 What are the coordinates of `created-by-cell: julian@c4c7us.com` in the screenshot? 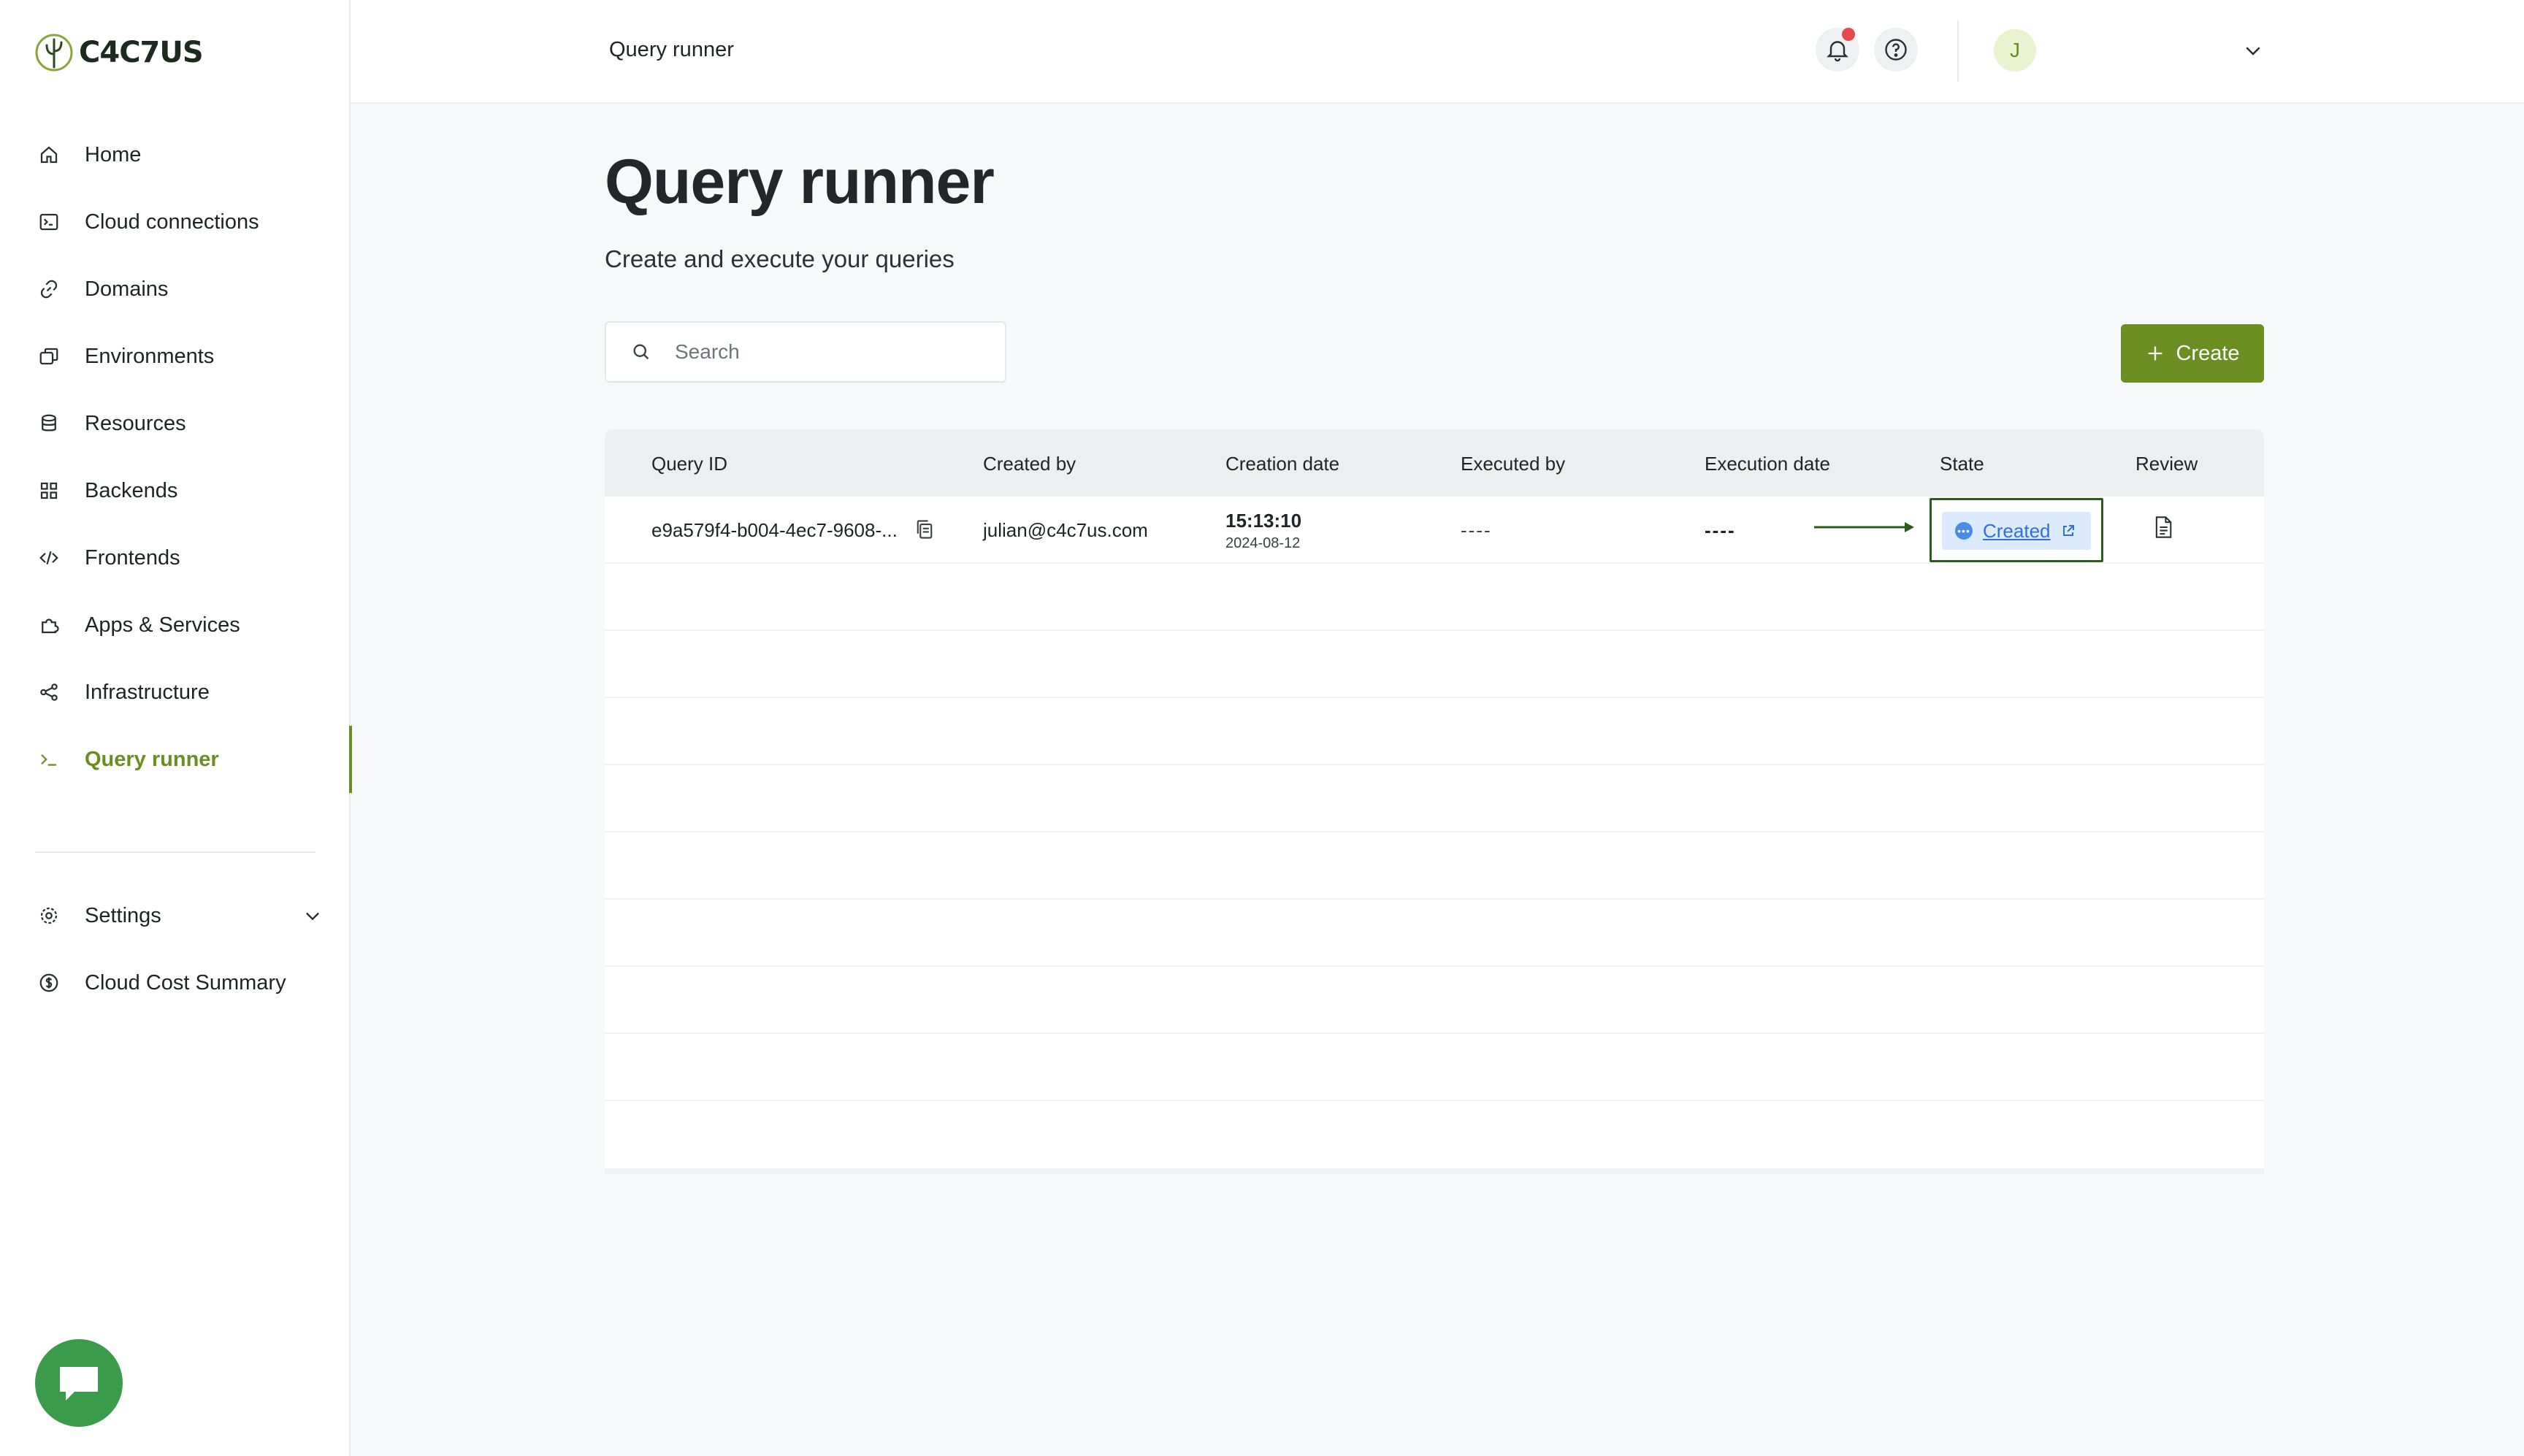 It's located at (1065, 530).